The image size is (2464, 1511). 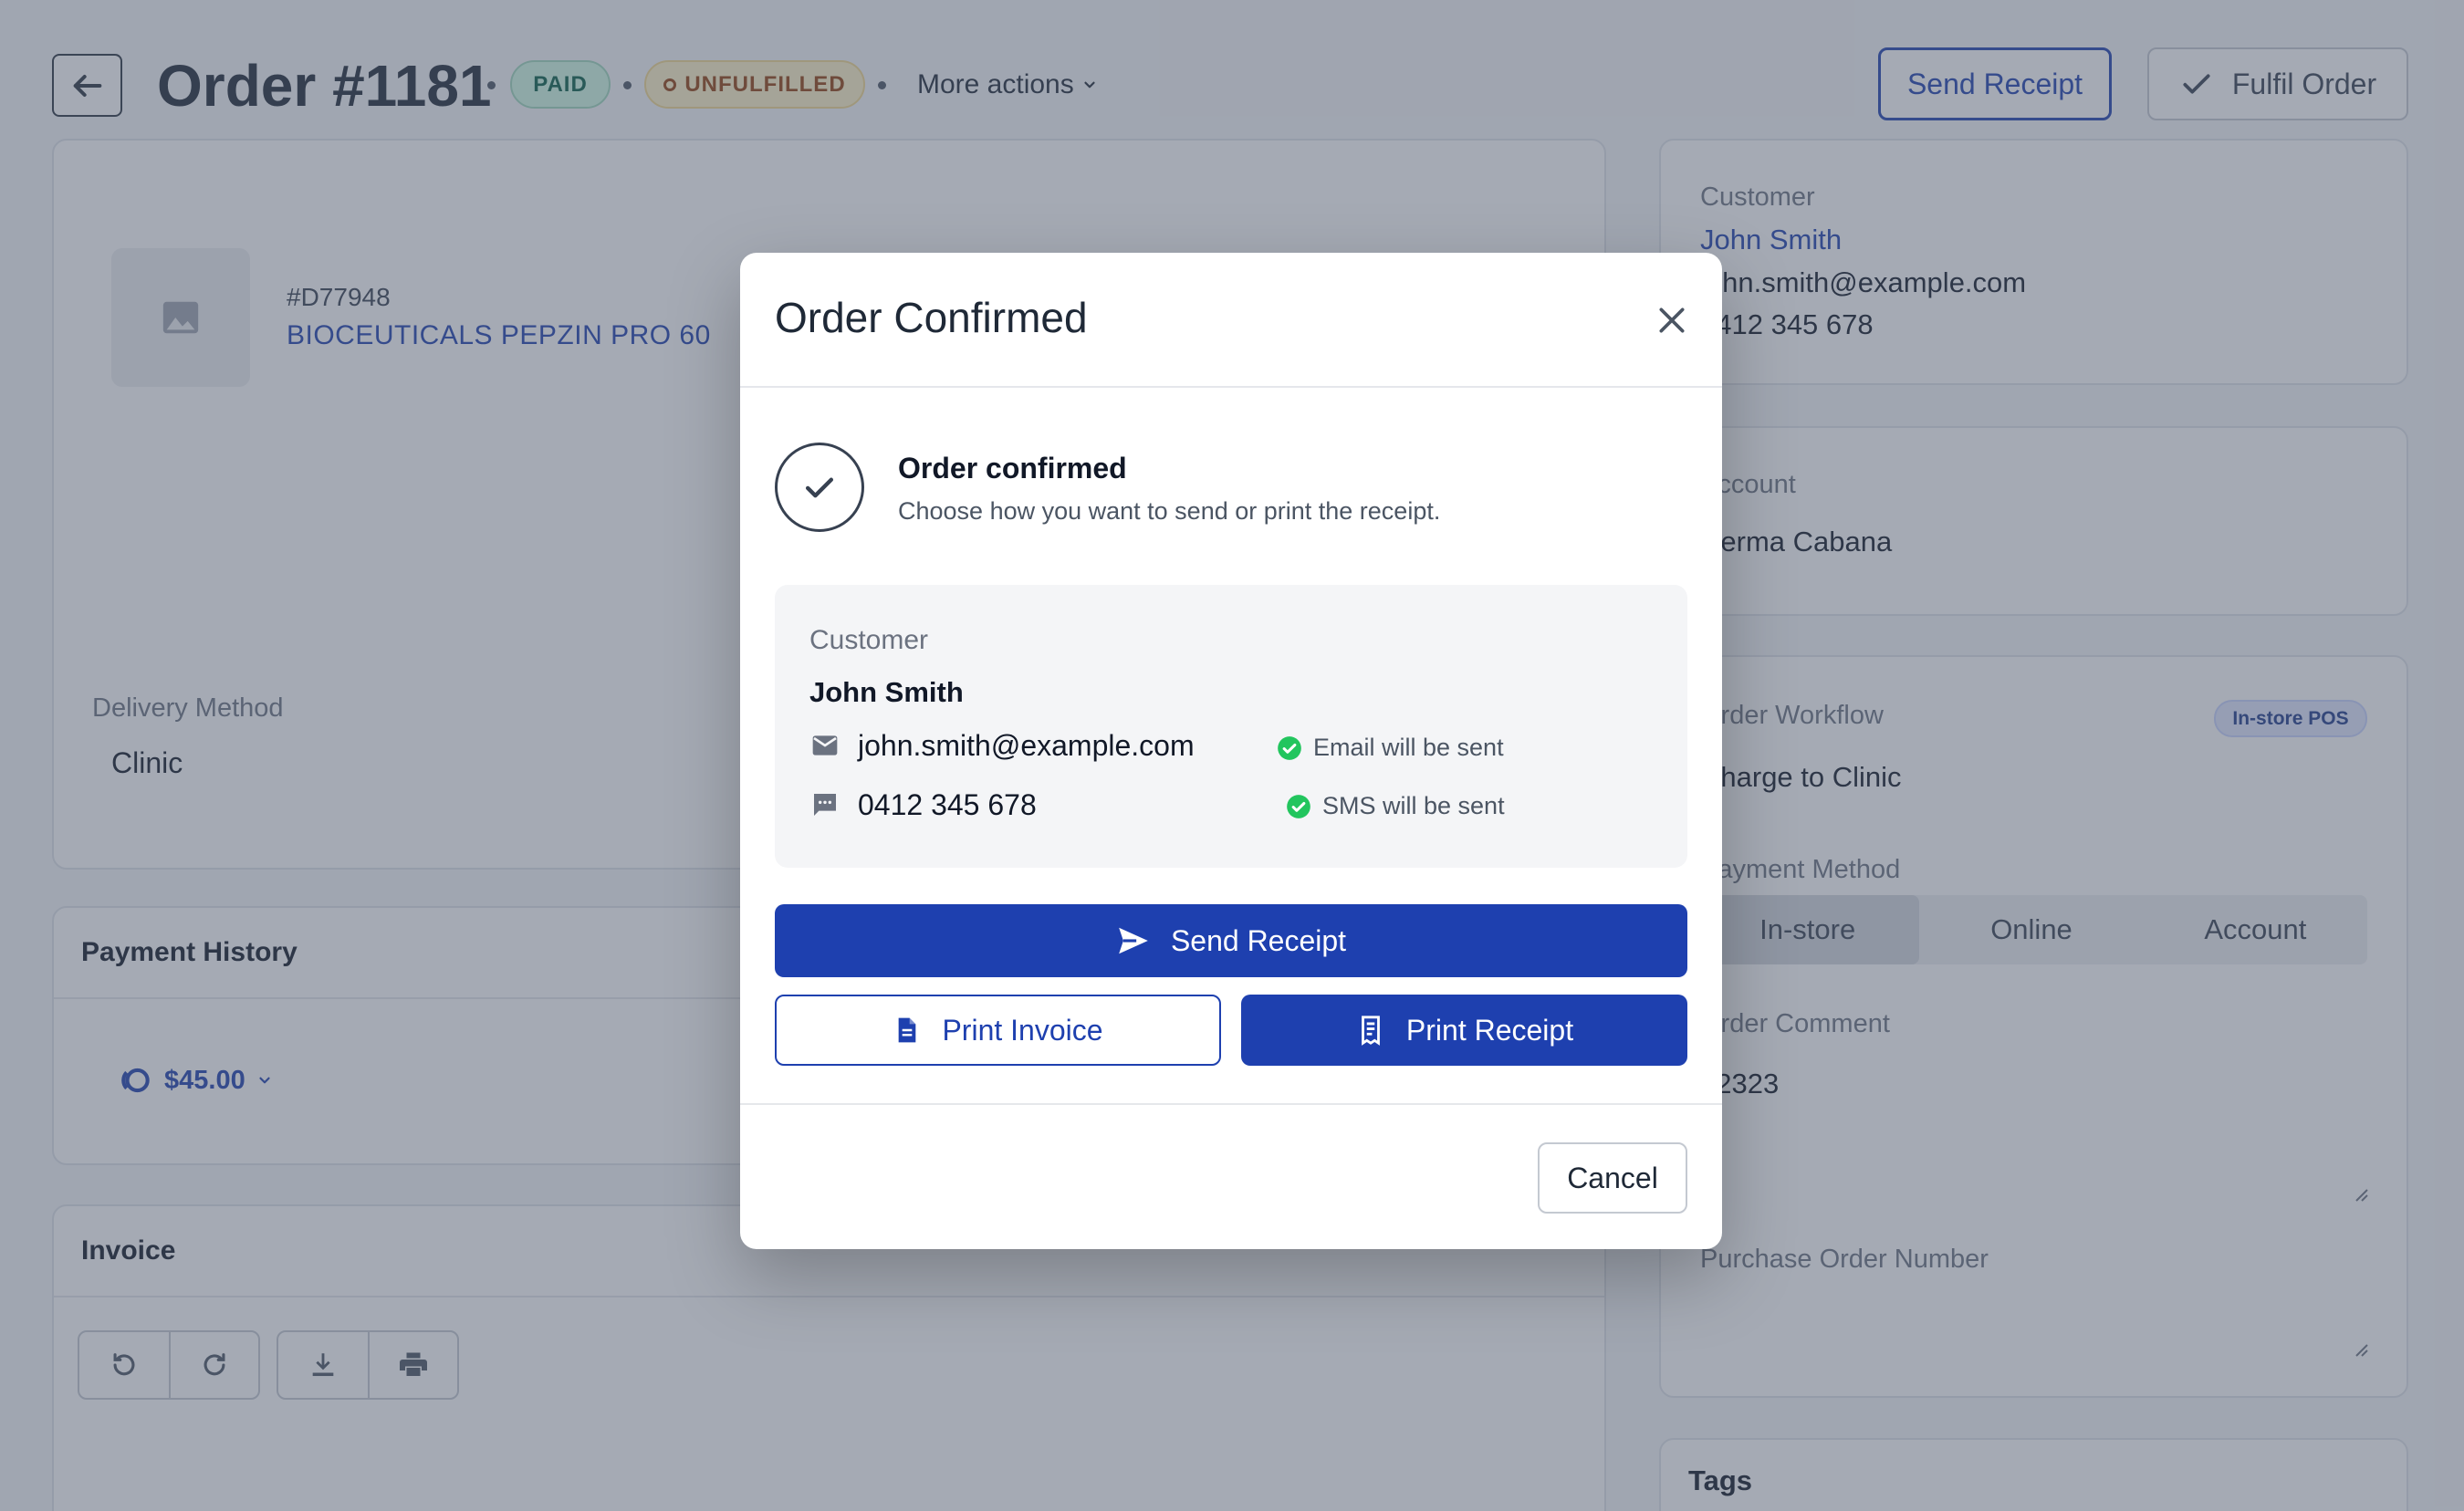 I want to click on document-icon, so click(x=907, y=1030).